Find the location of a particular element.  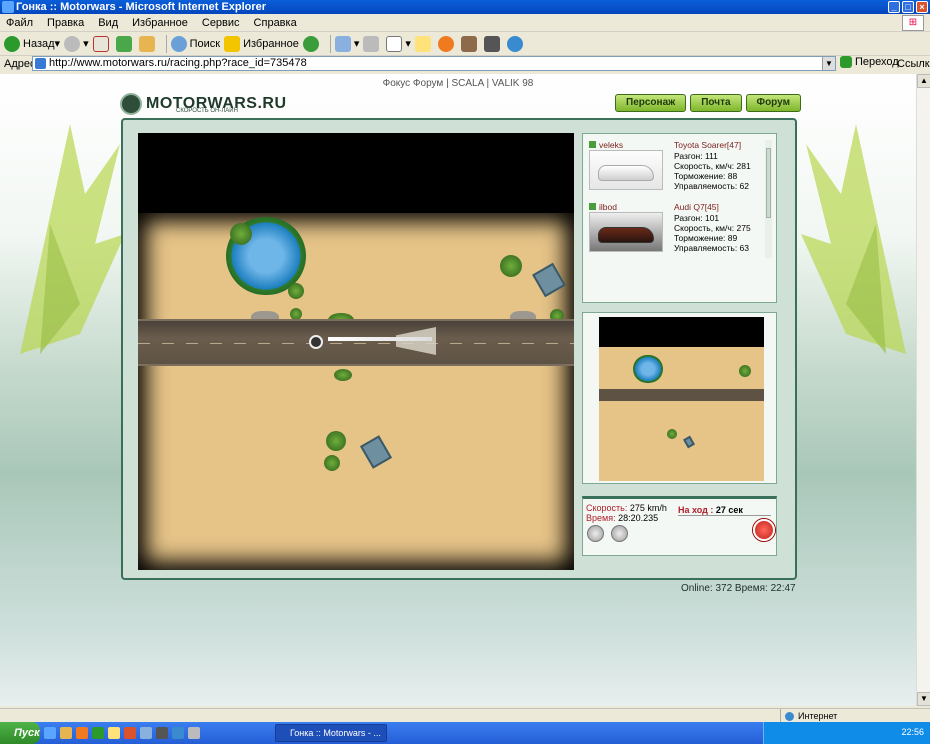

nav-forum-button: Форум is located at coordinates (773, 103).